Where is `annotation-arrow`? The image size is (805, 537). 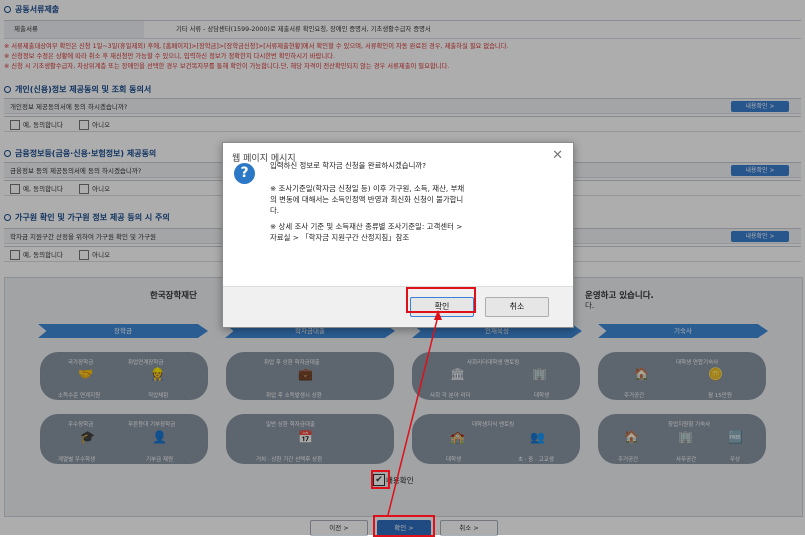 annotation-arrow is located at coordinates (414, 413).